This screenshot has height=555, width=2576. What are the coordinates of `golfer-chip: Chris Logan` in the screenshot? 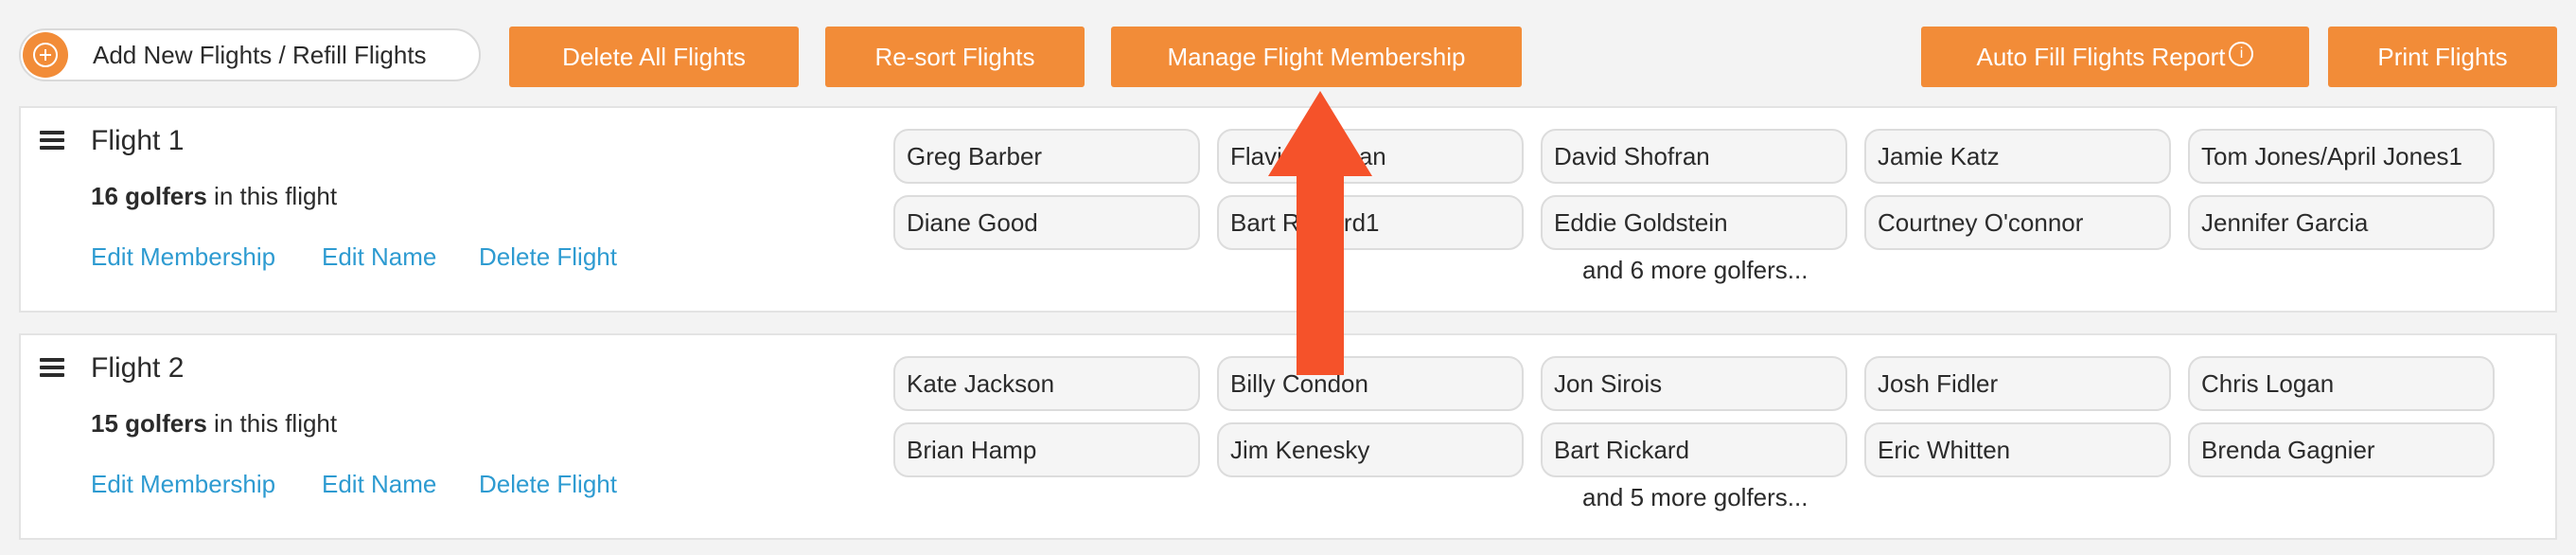 It's located at (2341, 383).